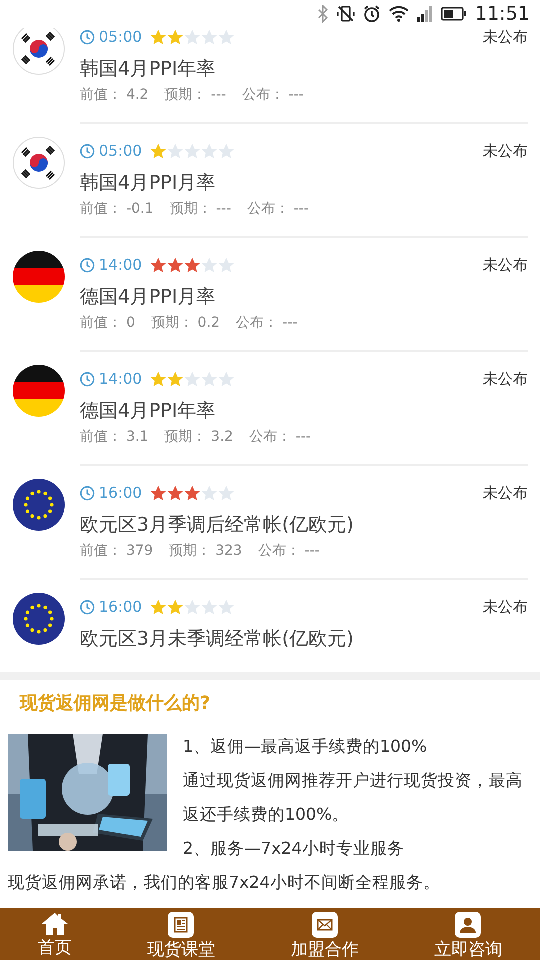  I want to click on paragraph: 1、返佣—最高返手续费的100%, so click(305, 747).